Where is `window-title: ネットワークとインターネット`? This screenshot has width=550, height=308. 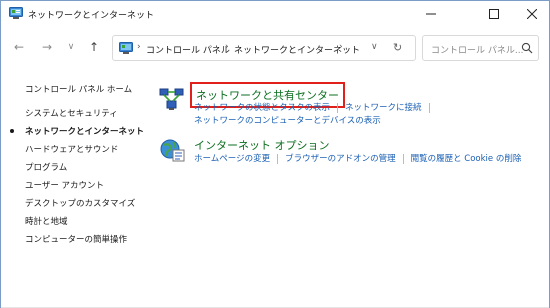 window-title: ネットワークとインターネット is located at coordinates (91, 16).